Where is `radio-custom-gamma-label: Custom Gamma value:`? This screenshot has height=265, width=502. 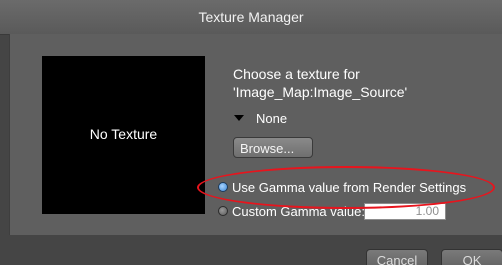
radio-custom-gamma-label: Custom Gamma value: is located at coordinates (298, 211).